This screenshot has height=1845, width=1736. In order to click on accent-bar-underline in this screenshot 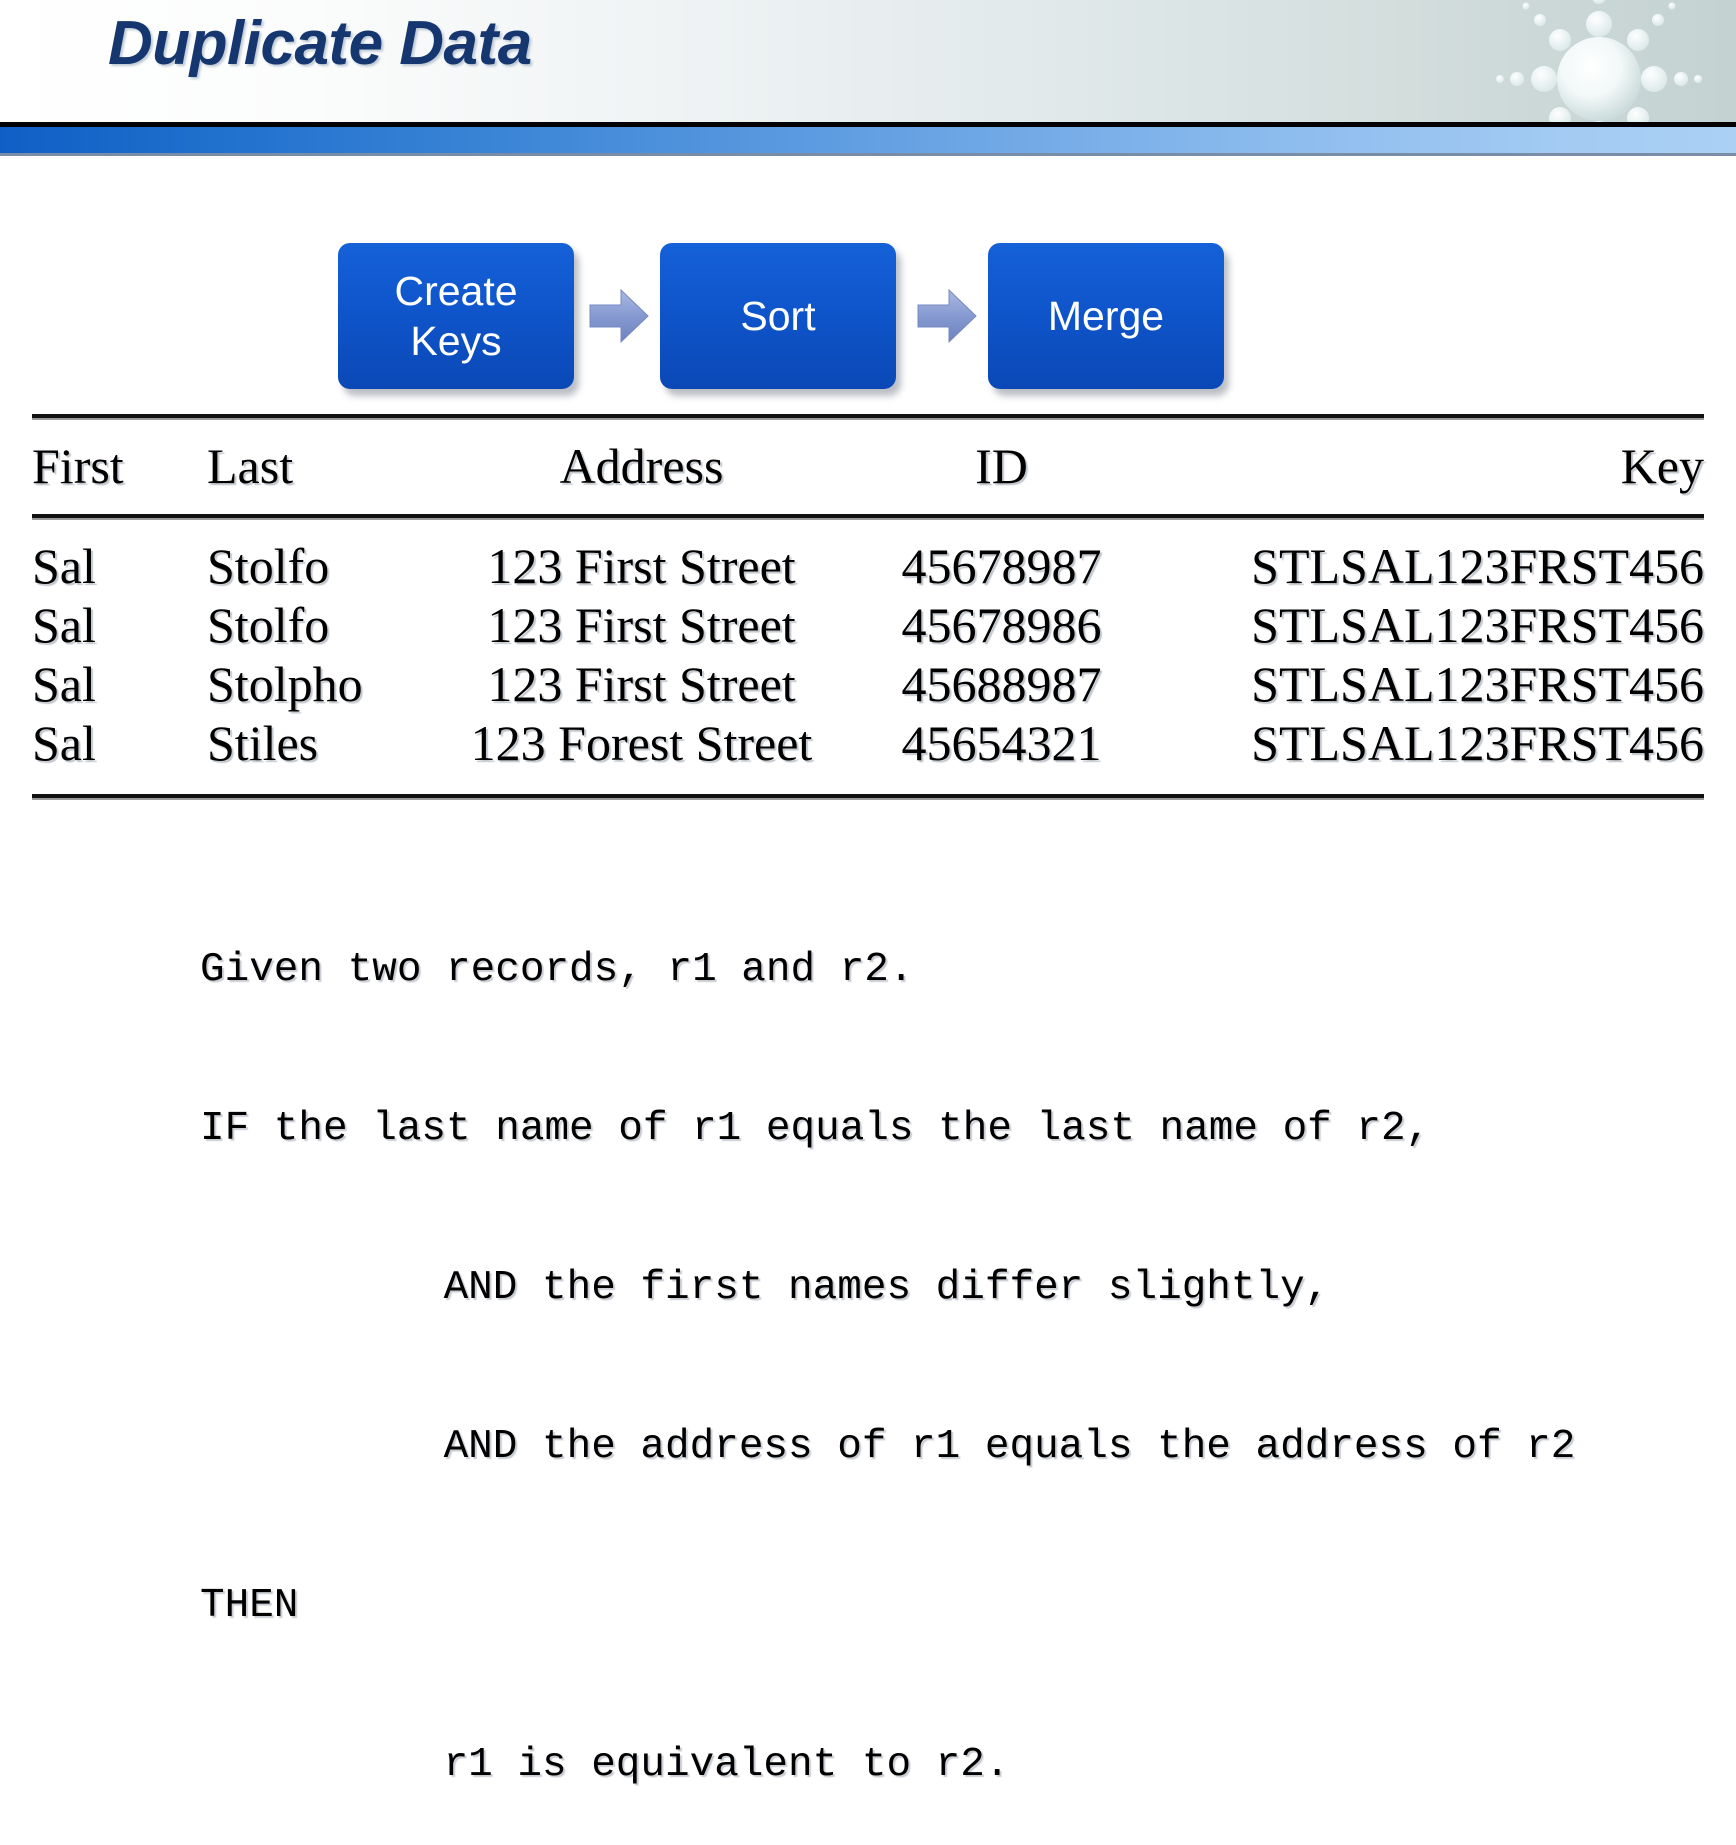, I will do `click(868, 154)`.